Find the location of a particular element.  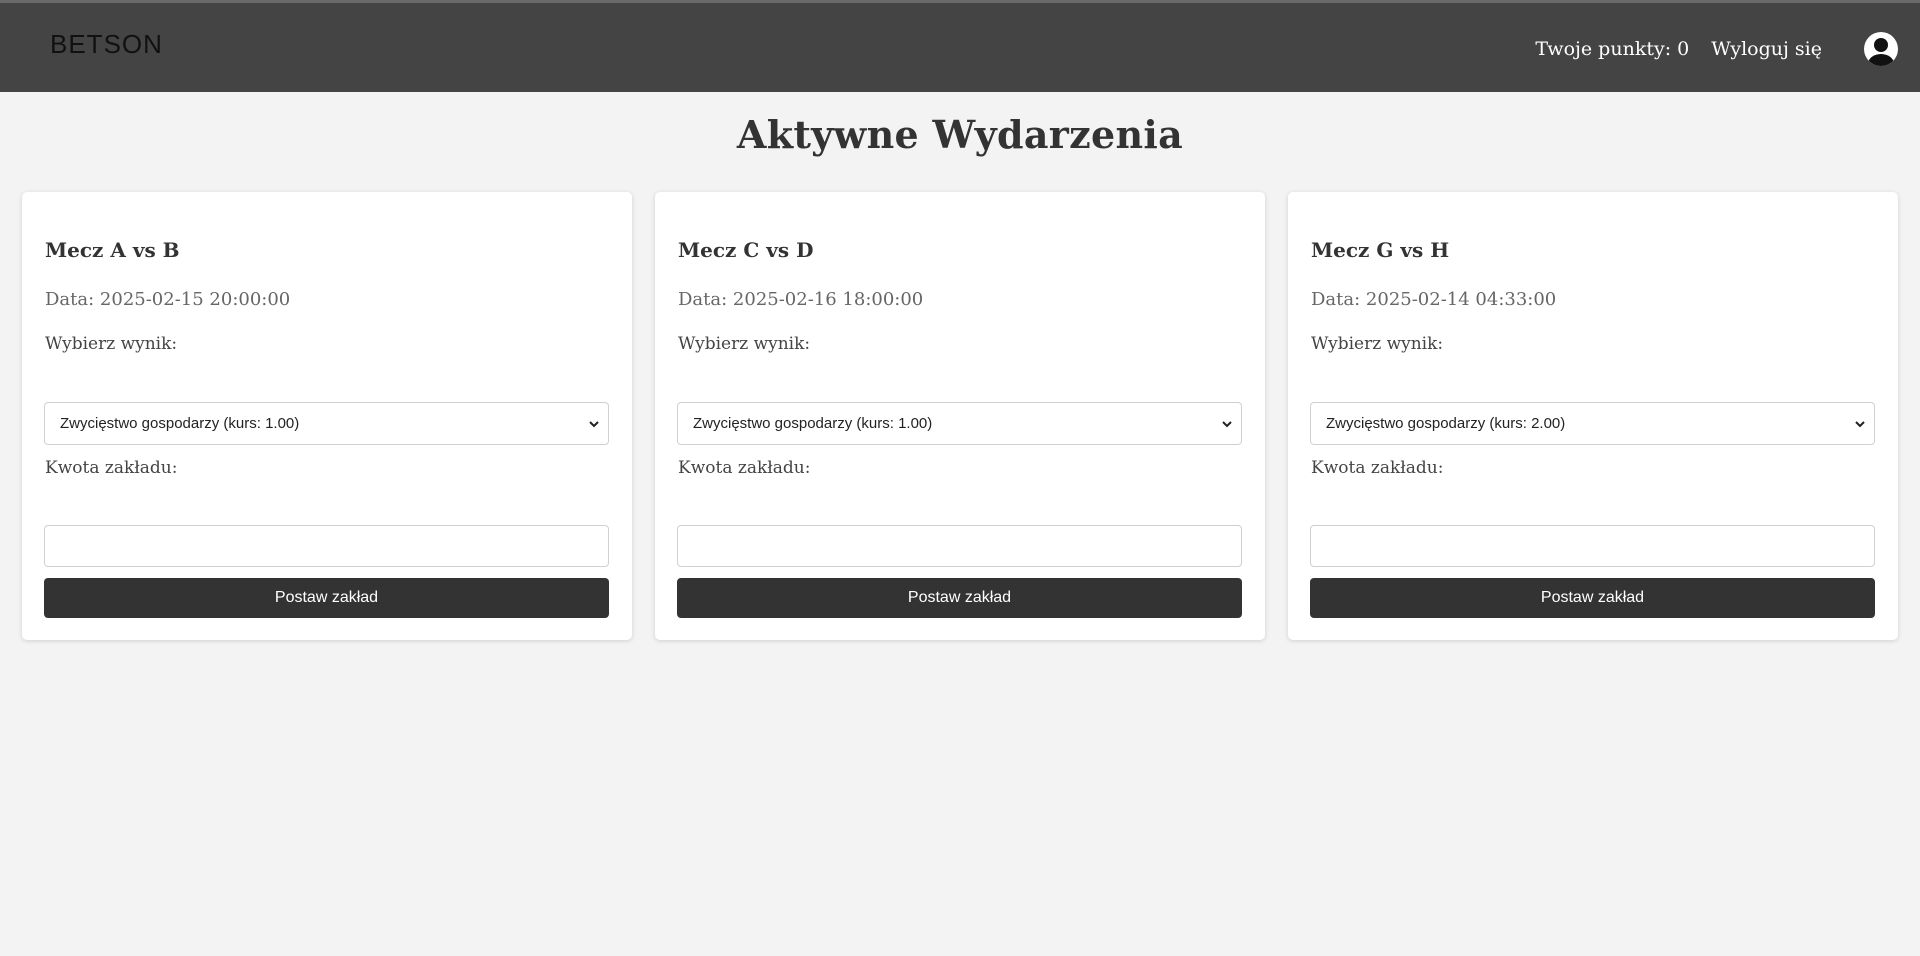

event-title: Mecz G vs H is located at coordinates (1380, 250).